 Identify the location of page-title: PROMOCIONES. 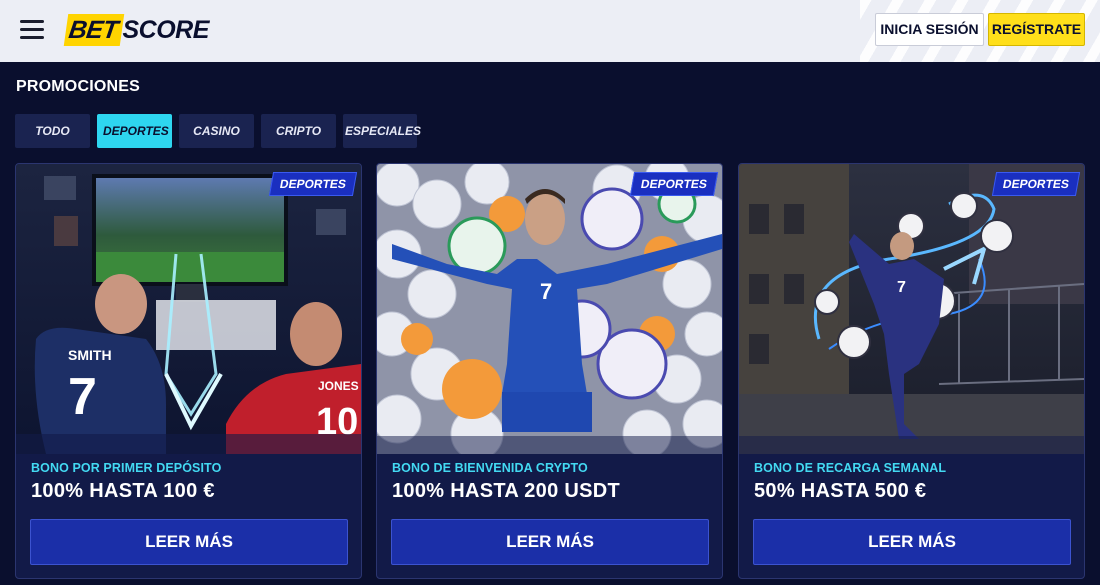
(78, 86).